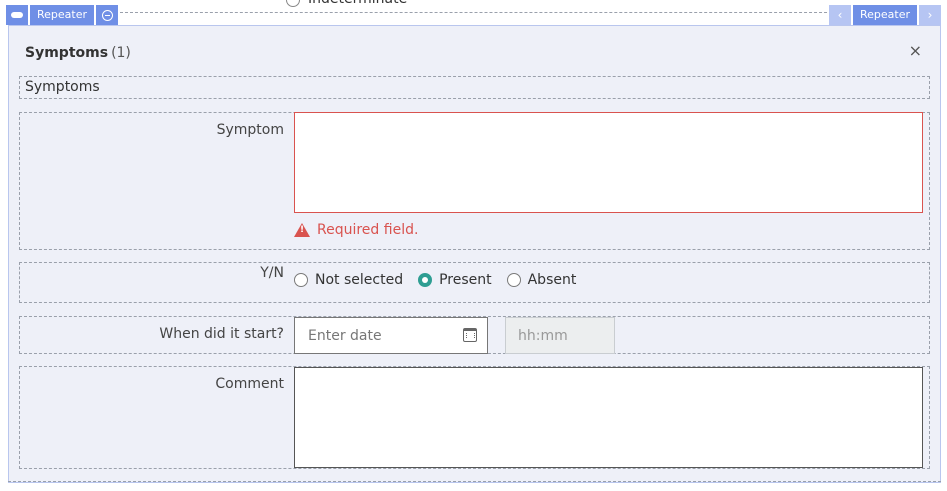  Describe the element at coordinates (473, 5) in the screenshot. I see `previous-field-fragment: Indeterminate` at that location.